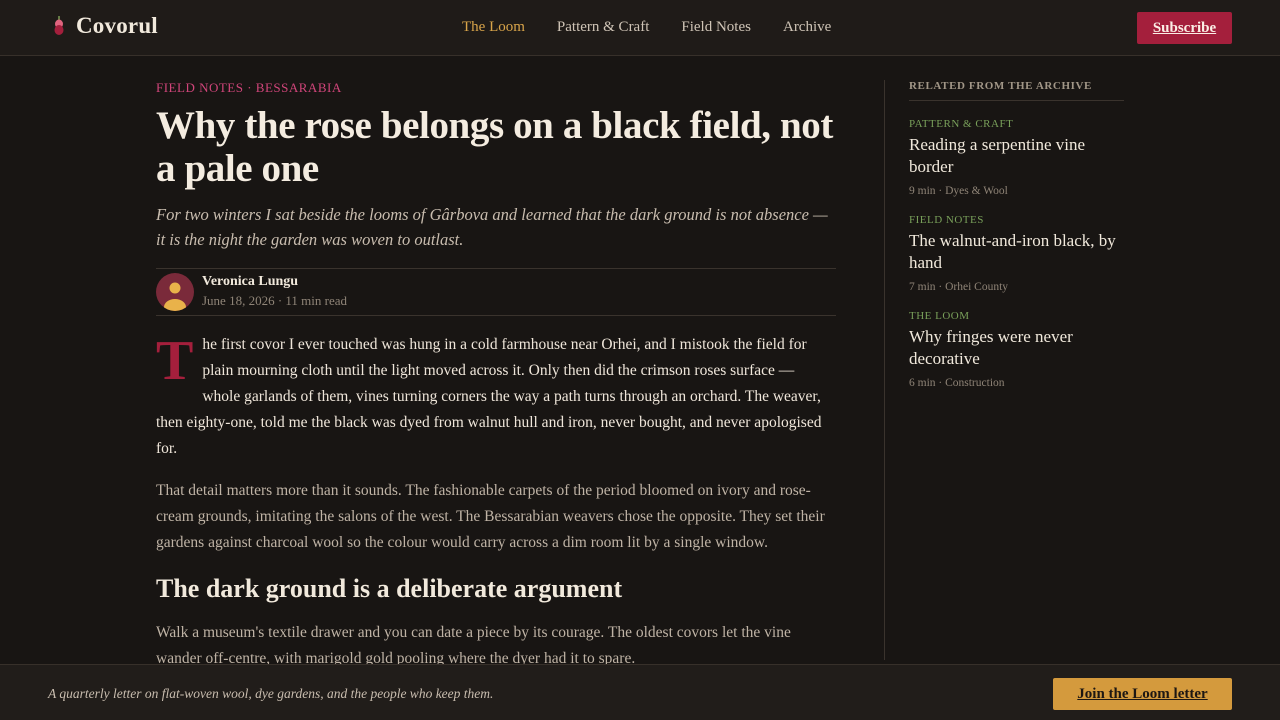 This screenshot has width=1280, height=720. I want to click on nav-item-field-notes: Field Notes, so click(716, 27).